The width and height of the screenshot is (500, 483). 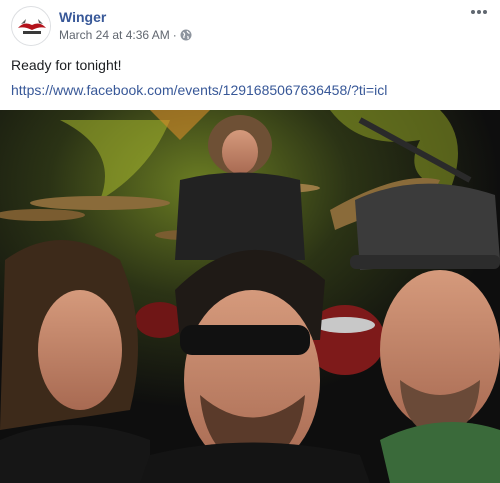 I want to click on author-name: Winger, so click(x=82, y=17).